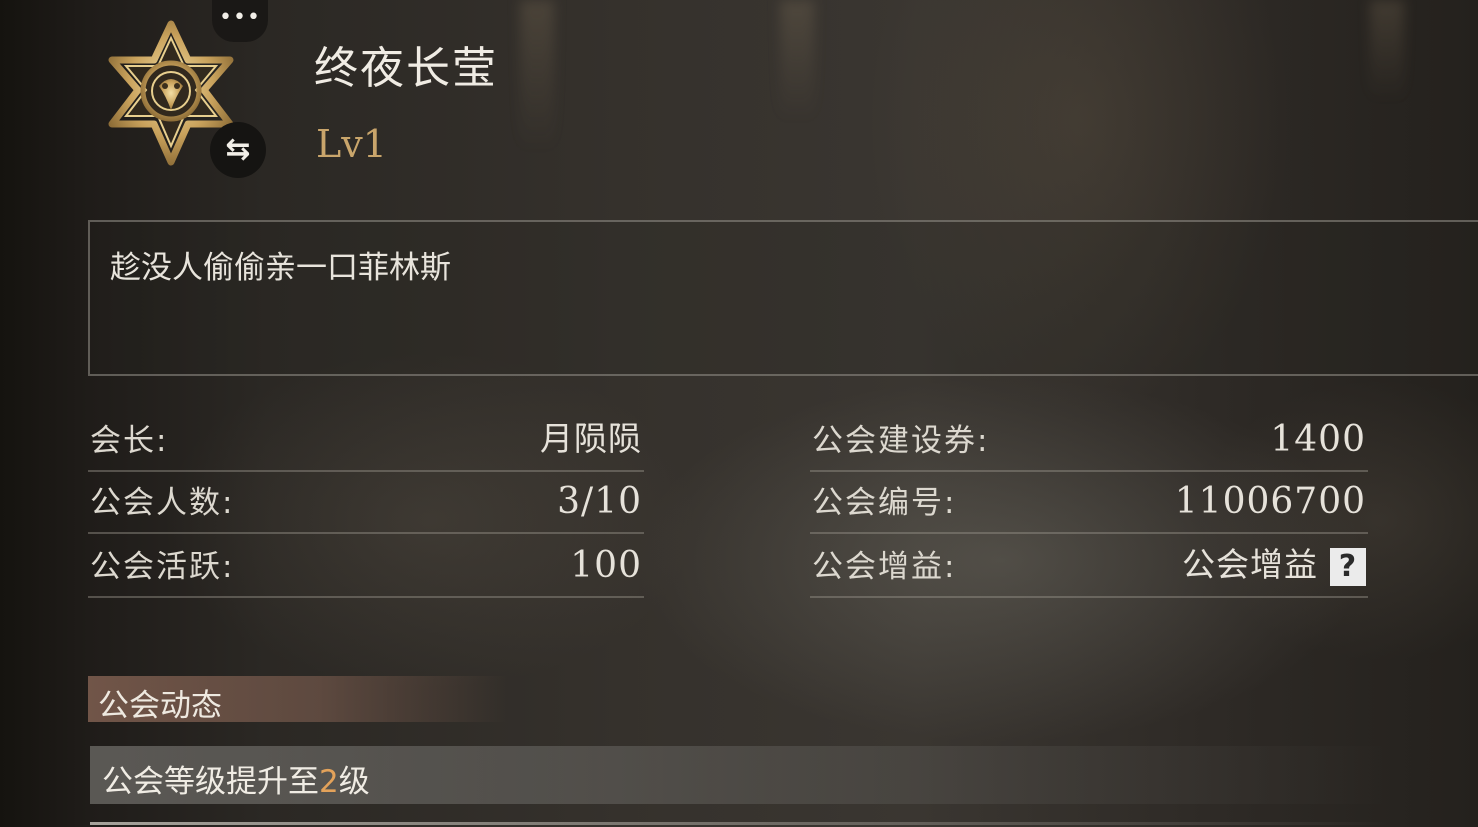 Image resolution: width=1478 pixels, height=827 pixels. I want to click on info-row-activity: 公会活跃: 100, so click(366, 567).